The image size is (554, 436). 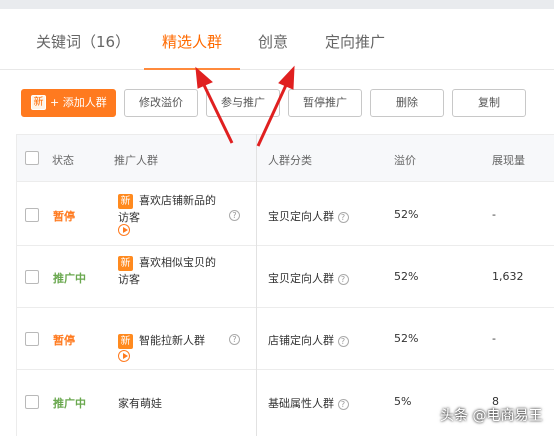 I want to click on crowd-category: 店铺定向人群 ?, so click(x=308, y=340).